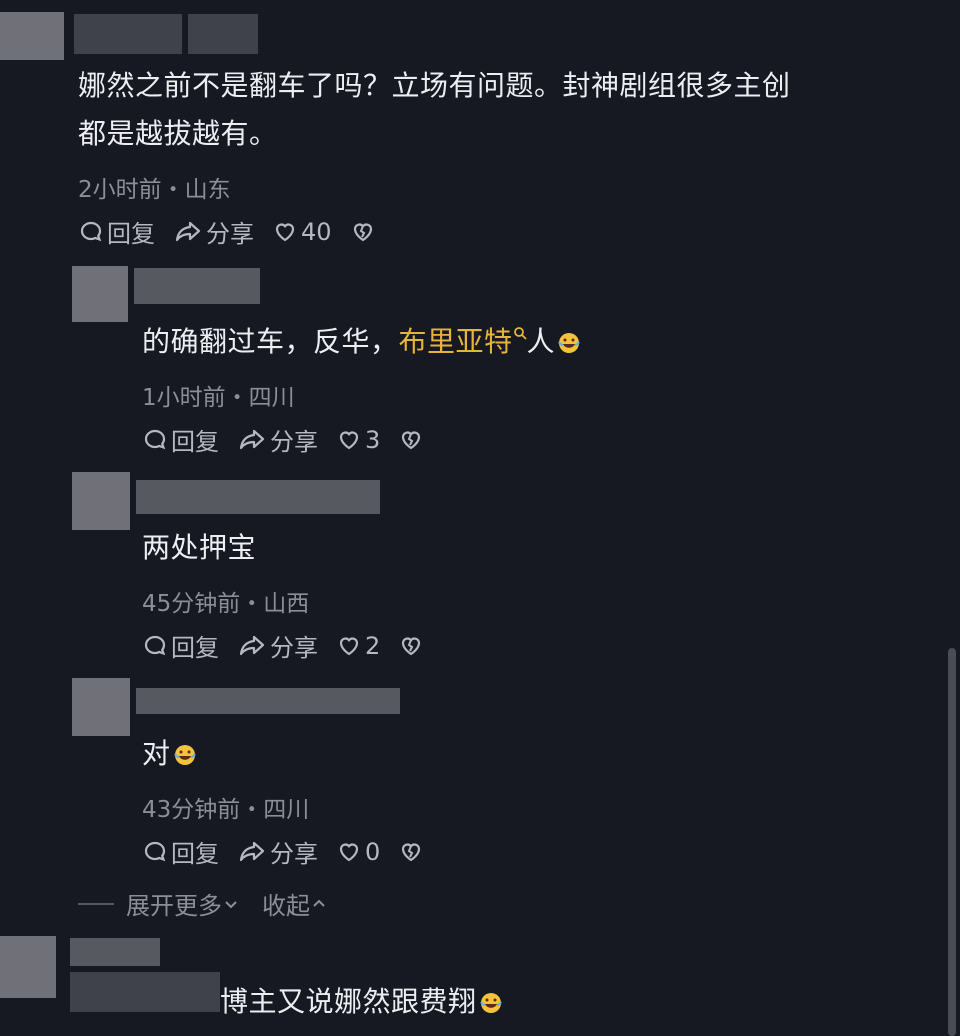  I want to click on reply-text: 的确翻过车，反华，布里亚特人, so click(361, 342).